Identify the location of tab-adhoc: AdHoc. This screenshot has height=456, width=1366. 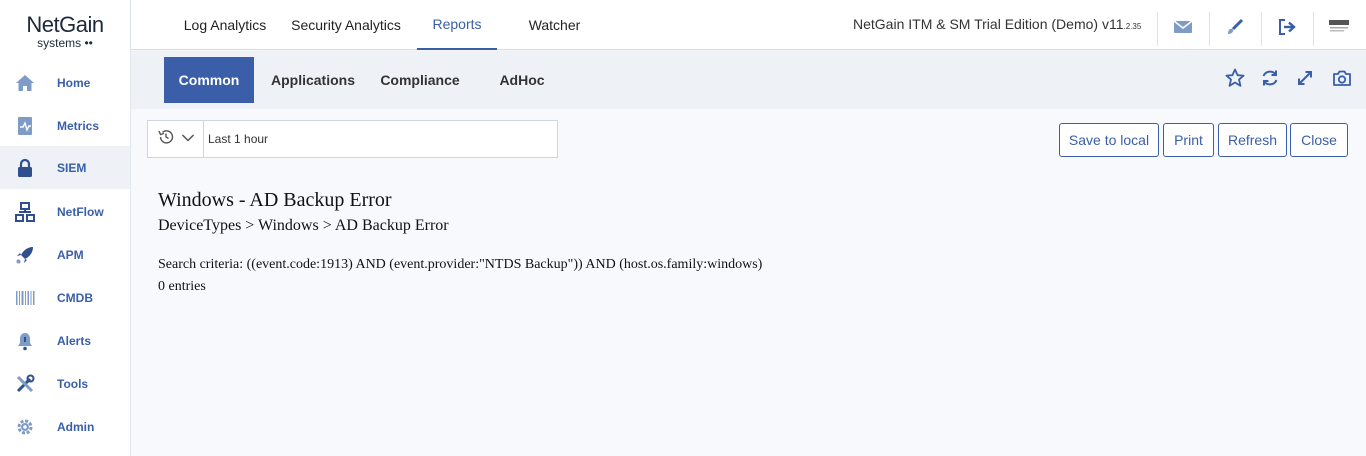
(522, 80).